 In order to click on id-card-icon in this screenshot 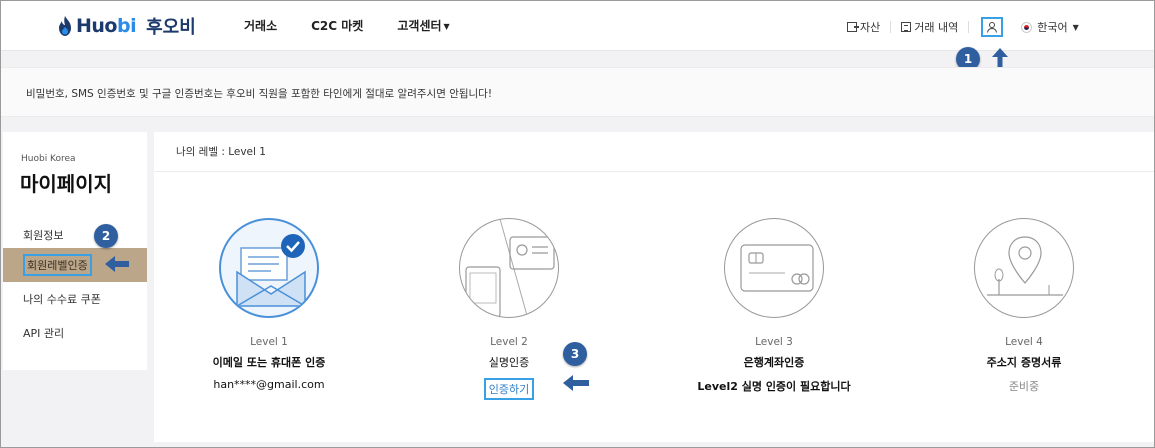, I will do `click(509, 268)`.